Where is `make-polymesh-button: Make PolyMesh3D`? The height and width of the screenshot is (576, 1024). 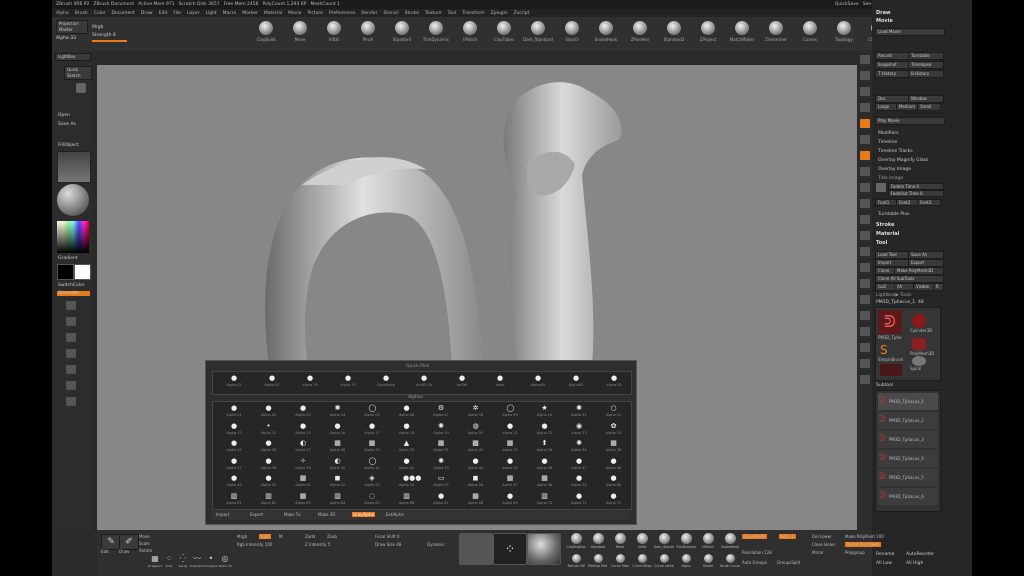
make-polymesh-button: Make PolyMesh3D is located at coordinates (919, 271).